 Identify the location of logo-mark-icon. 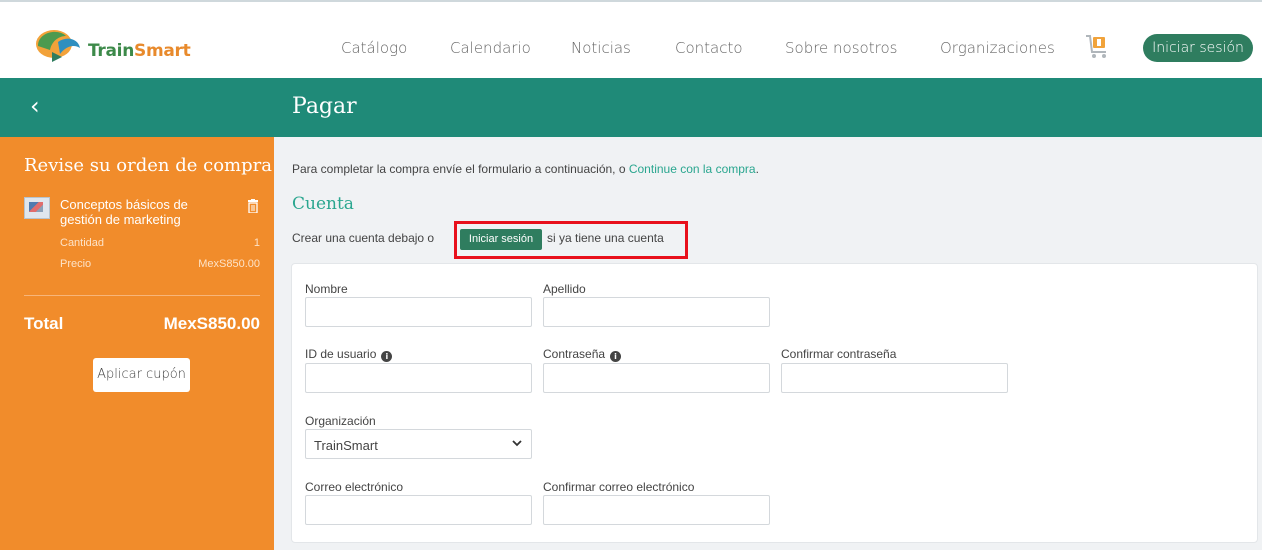
(58, 46).